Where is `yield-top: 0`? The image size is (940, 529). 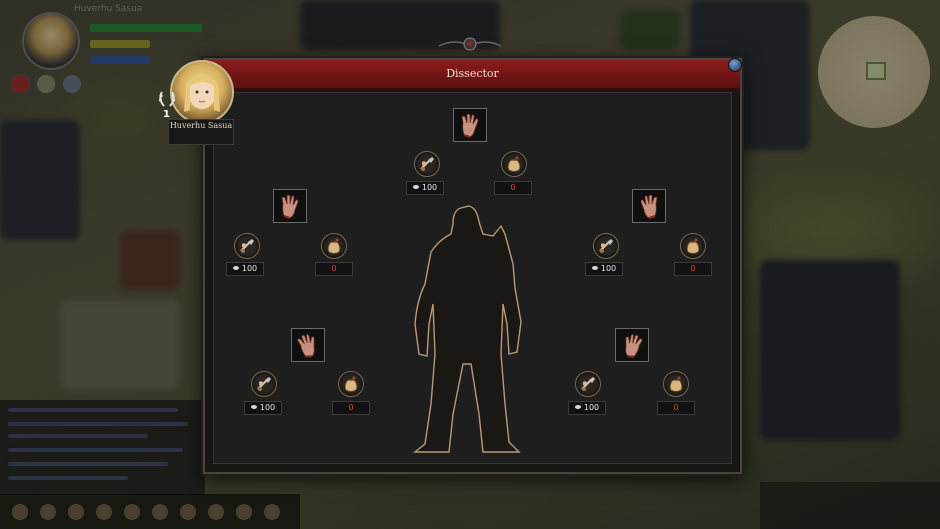 yield-top: 0 is located at coordinates (513, 188).